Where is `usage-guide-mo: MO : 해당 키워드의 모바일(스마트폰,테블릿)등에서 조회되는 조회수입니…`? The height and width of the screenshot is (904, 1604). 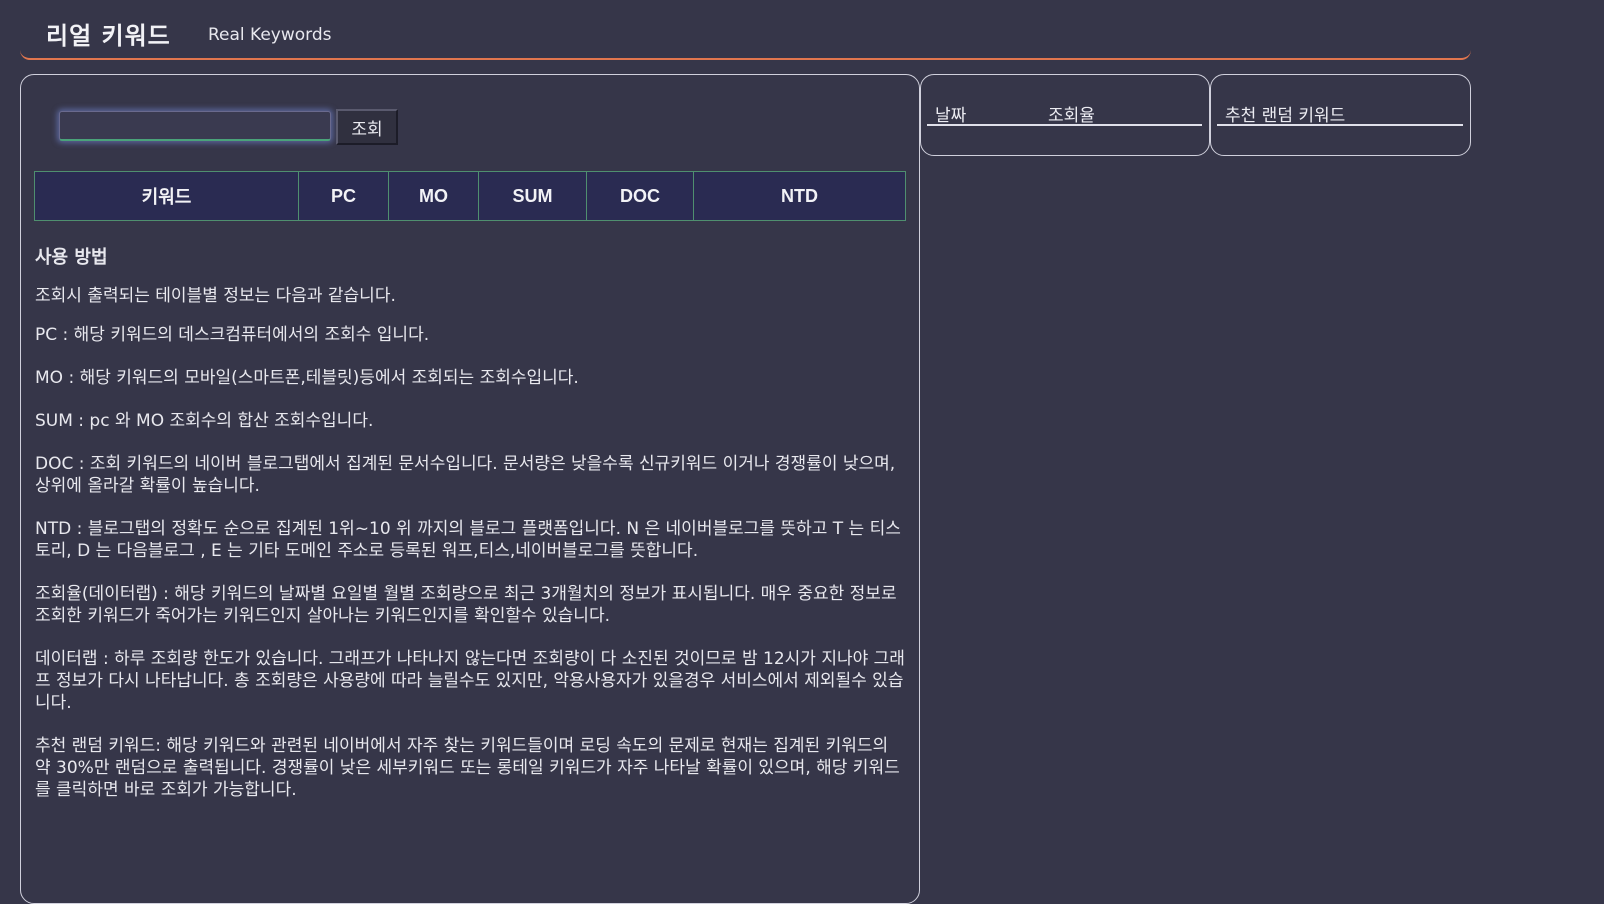 usage-guide-mo: MO : 해당 키워드의 모바일(스마트폰,테블릿)등에서 조회되는 조회수입니… is located at coordinates (307, 378).